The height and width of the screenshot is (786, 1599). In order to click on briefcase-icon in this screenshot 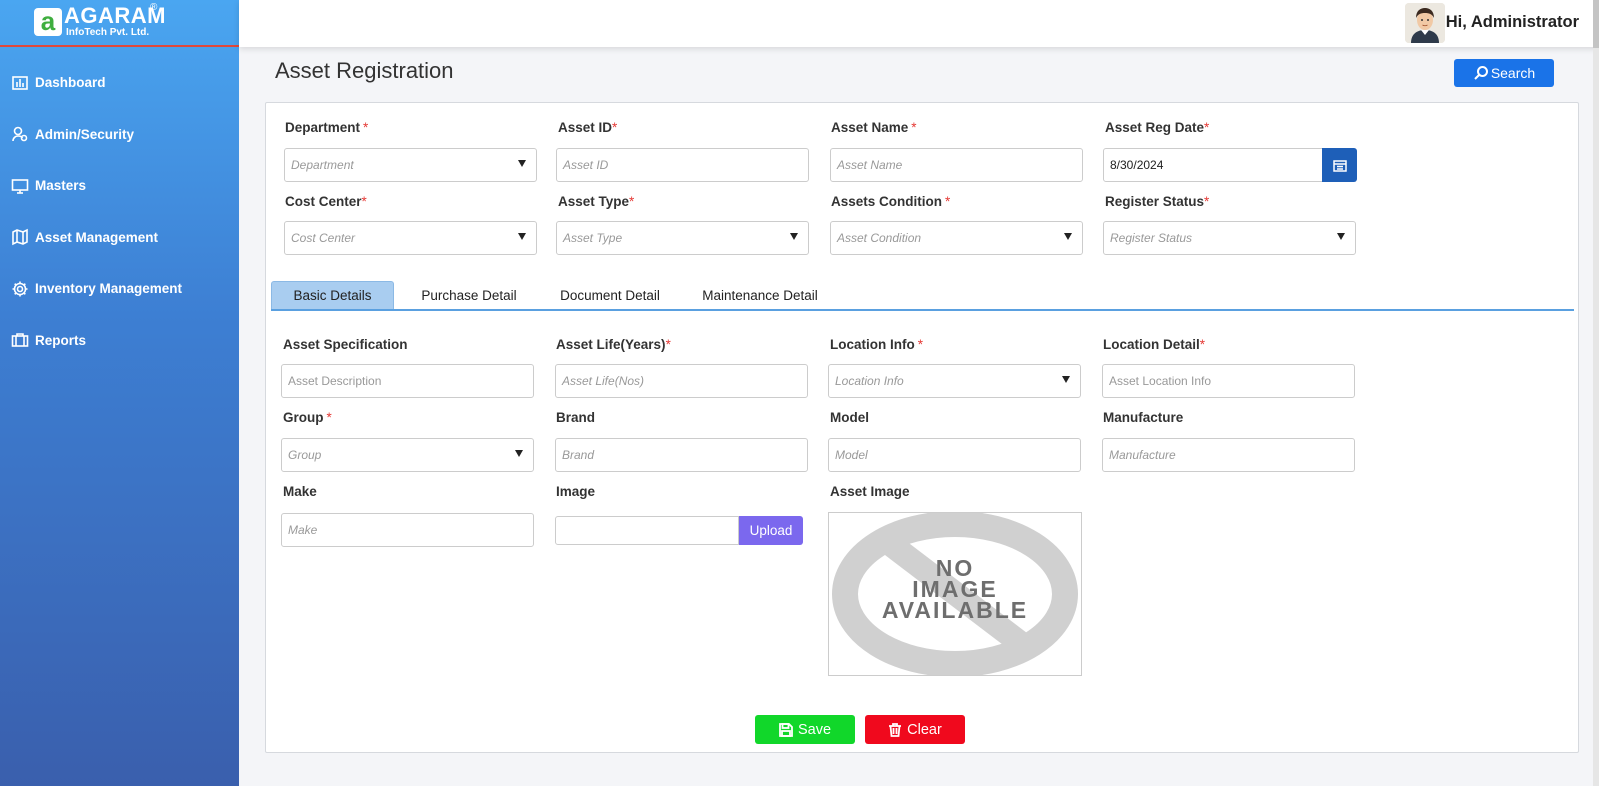, I will do `click(20, 340)`.